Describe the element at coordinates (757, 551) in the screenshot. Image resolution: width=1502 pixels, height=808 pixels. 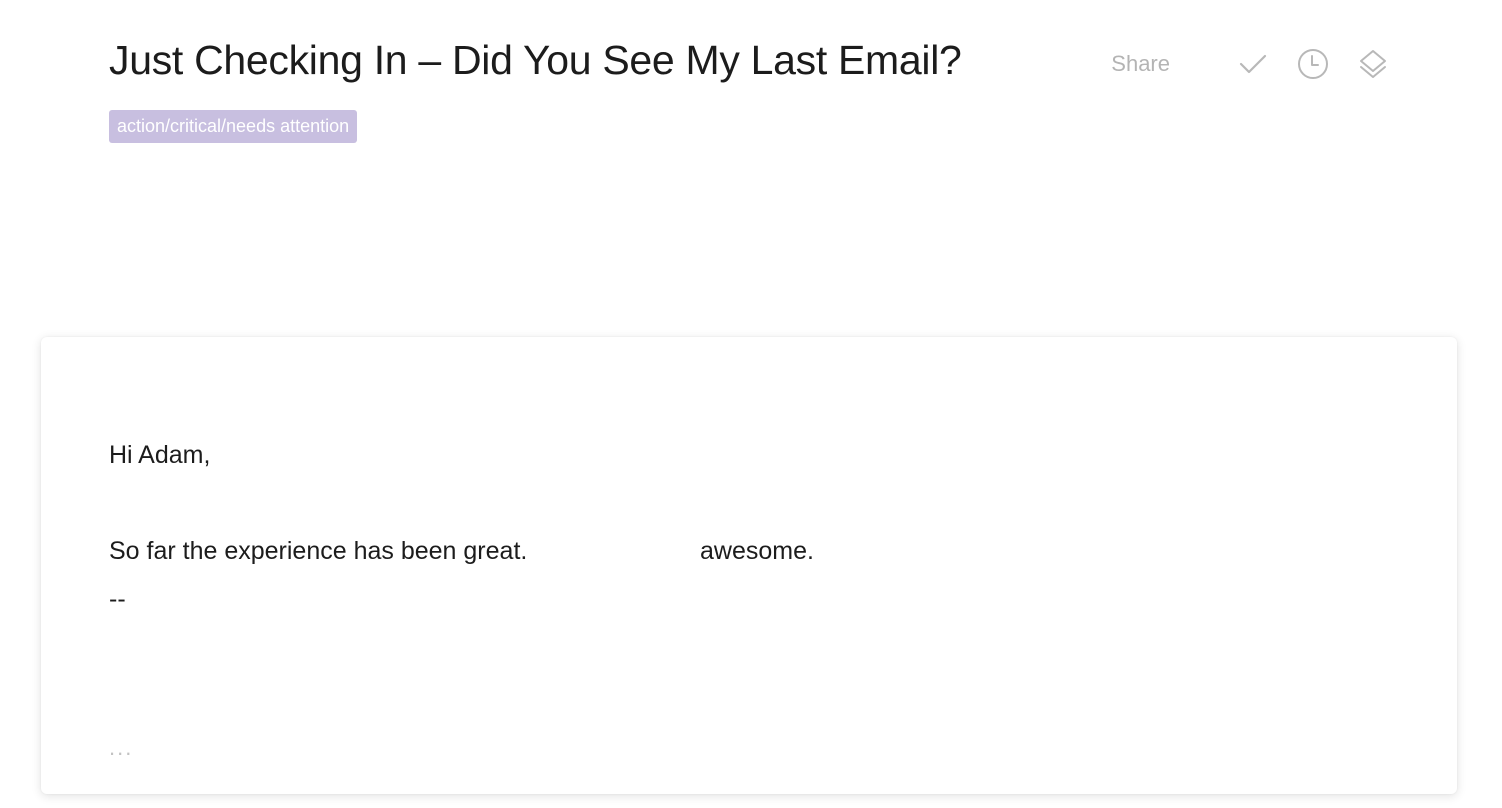
I see `message-line-continued: awesome.` at that location.